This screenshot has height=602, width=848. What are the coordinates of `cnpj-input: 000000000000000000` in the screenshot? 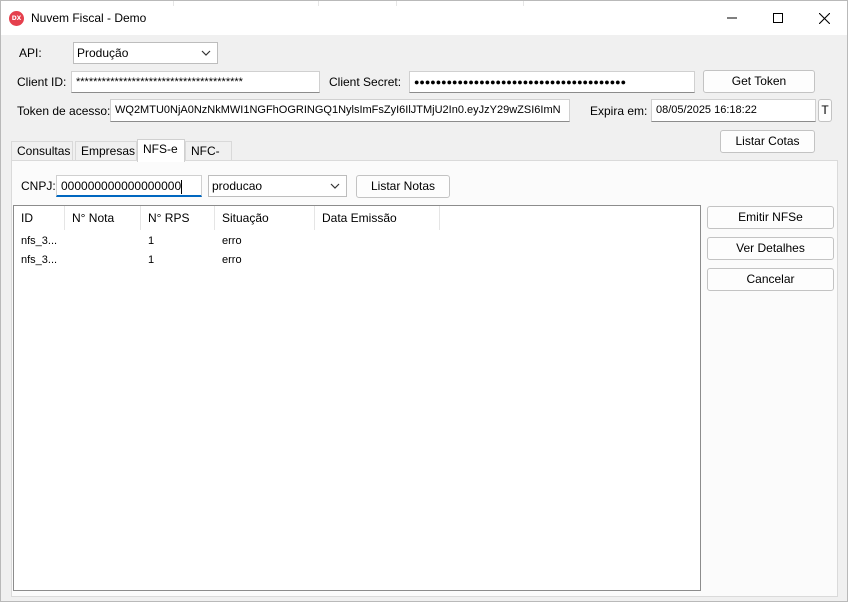 It's located at (129, 186).